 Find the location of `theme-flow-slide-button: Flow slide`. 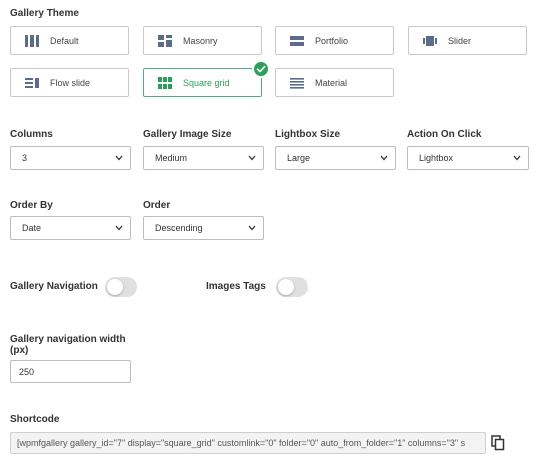

theme-flow-slide-button: Flow slide is located at coordinates (69, 82).